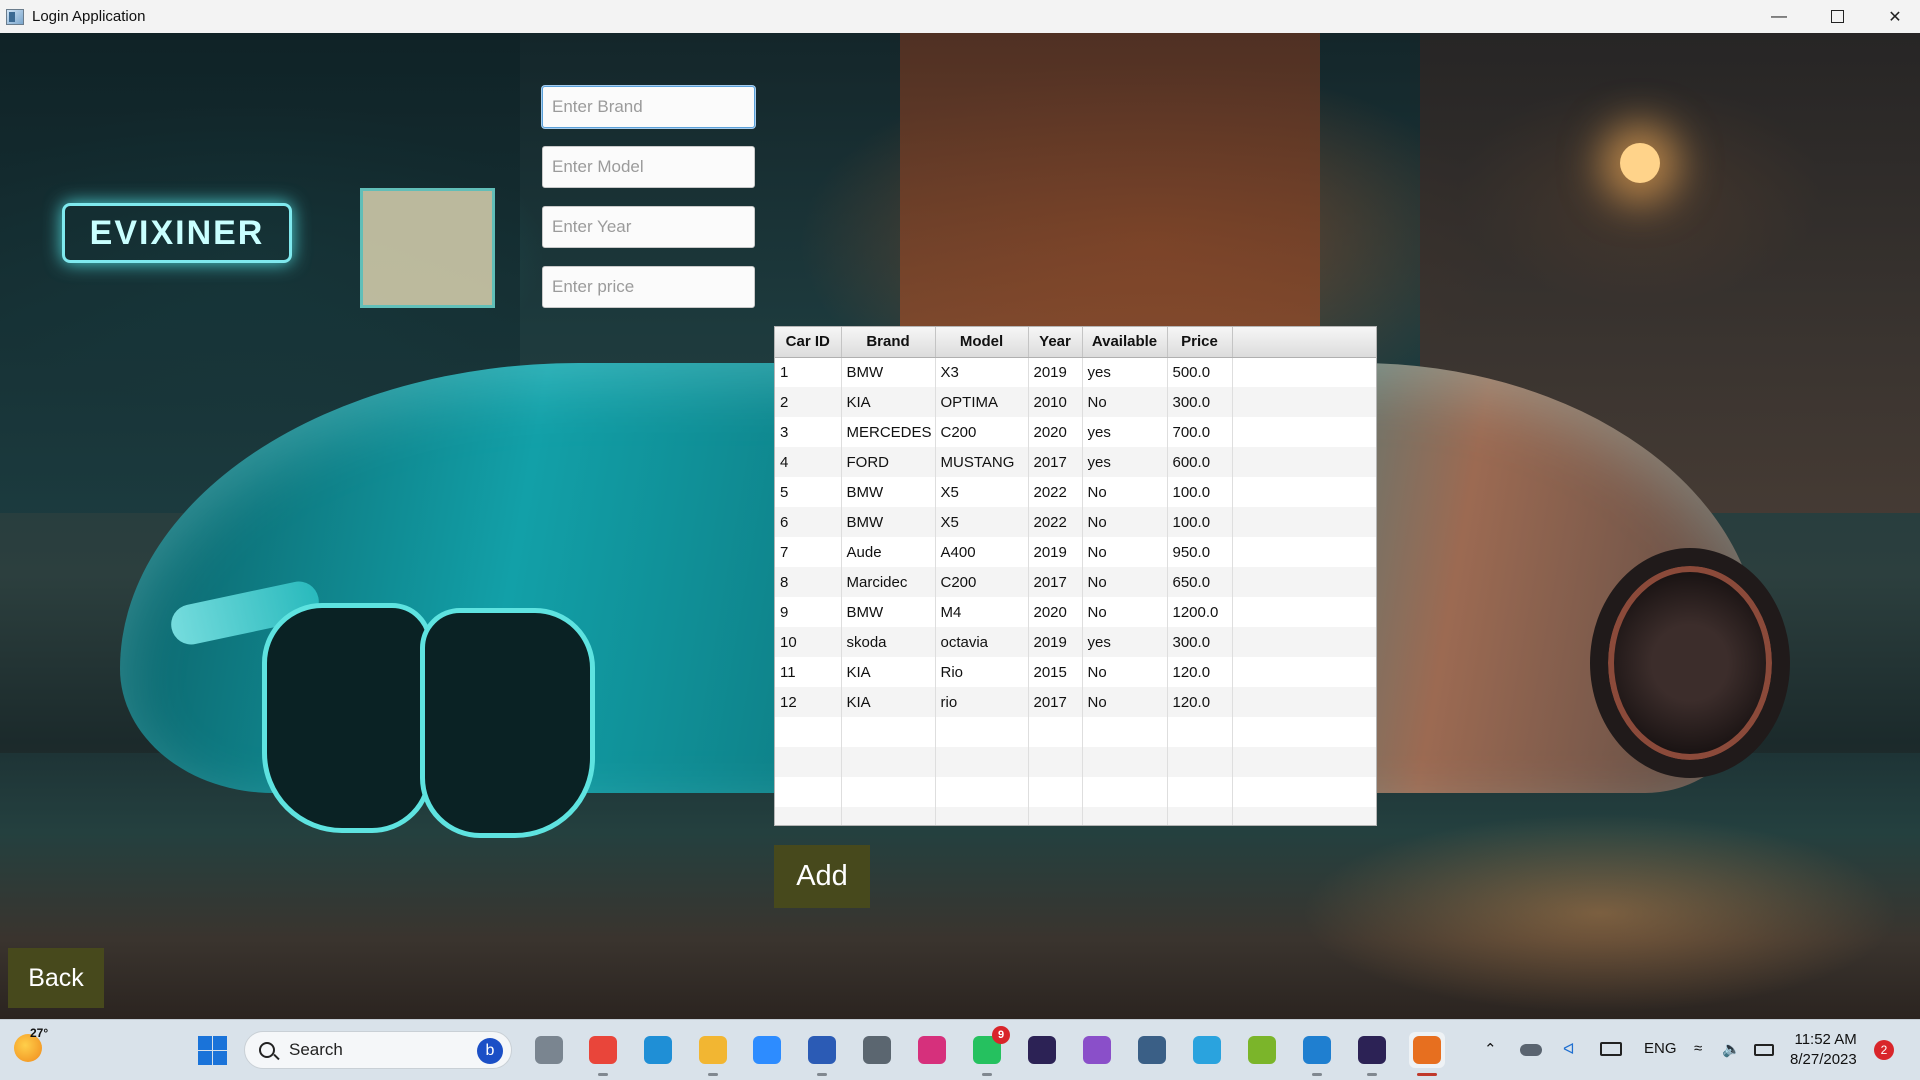  What do you see at coordinates (205, 1058) in the screenshot?
I see `windows-logo-icon-part` at bounding box center [205, 1058].